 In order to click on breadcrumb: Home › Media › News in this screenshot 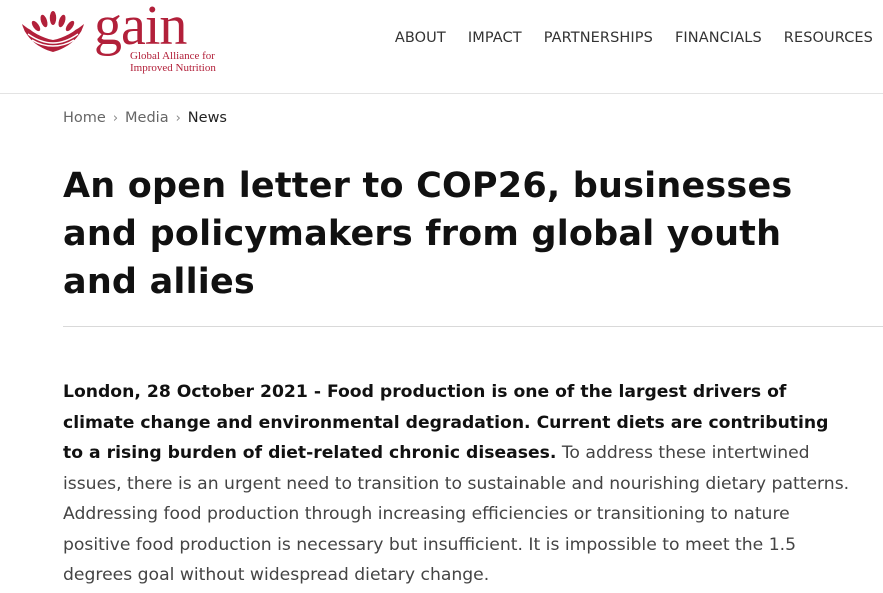, I will do `click(145, 118)`.